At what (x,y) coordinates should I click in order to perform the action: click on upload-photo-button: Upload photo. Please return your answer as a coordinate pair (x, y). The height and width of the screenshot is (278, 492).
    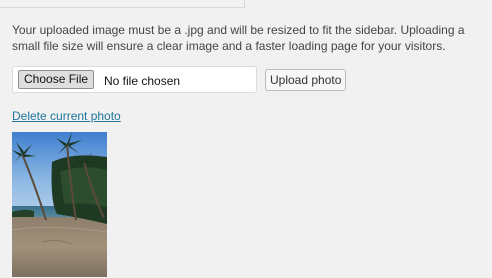
    Looking at the image, I should click on (306, 80).